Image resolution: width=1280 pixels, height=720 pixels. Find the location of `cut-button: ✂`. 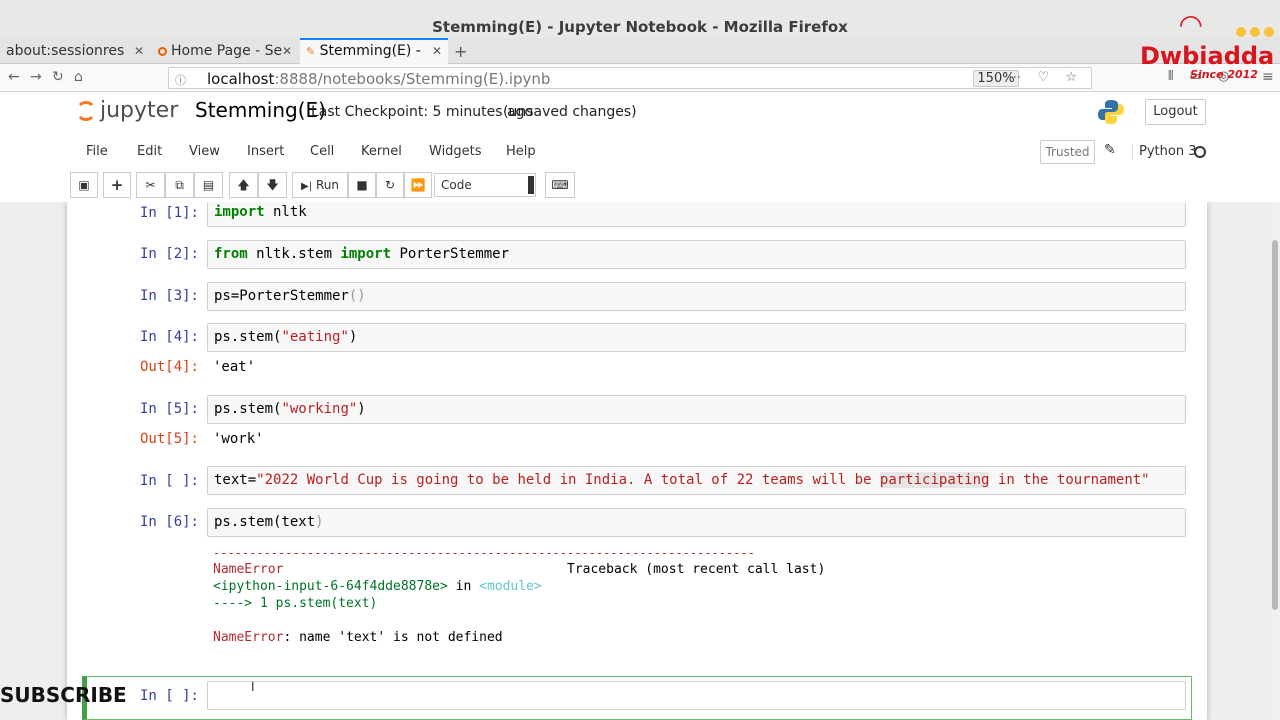

cut-button: ✂ is located at coordinates (150, 185).